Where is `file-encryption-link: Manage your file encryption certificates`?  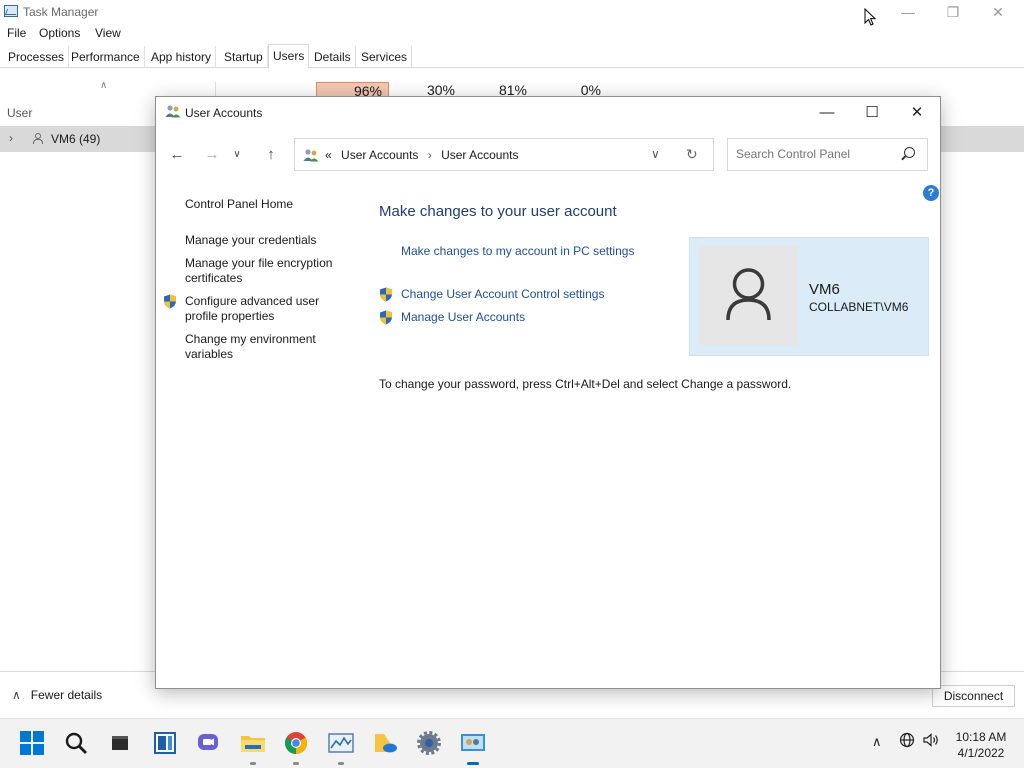 file-encryption-link: Manage your file encryption certificates is located at coordinates (265, 271).